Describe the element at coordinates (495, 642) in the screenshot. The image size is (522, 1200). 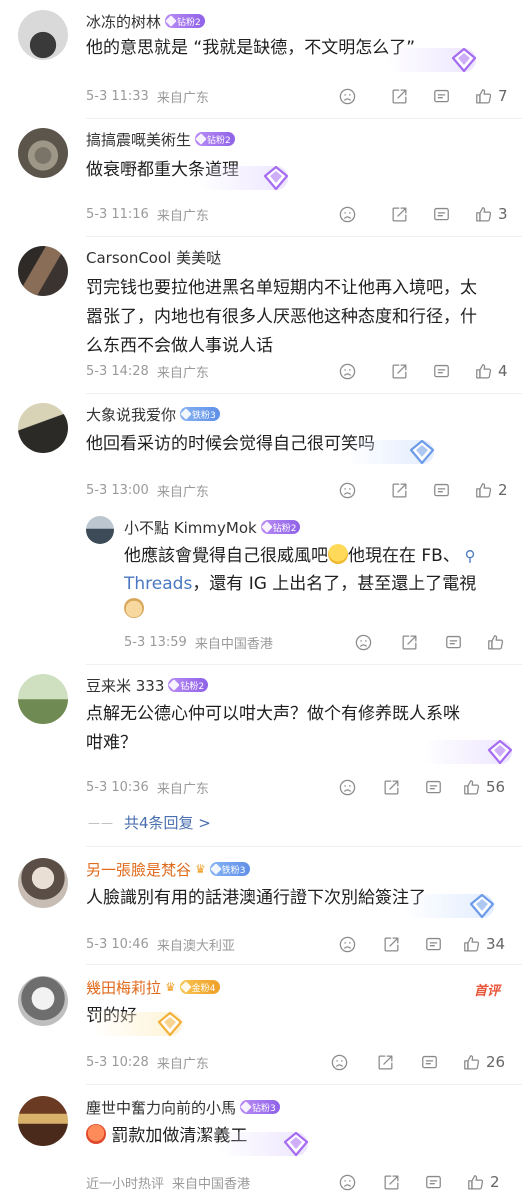
I see `like-button` at that location.